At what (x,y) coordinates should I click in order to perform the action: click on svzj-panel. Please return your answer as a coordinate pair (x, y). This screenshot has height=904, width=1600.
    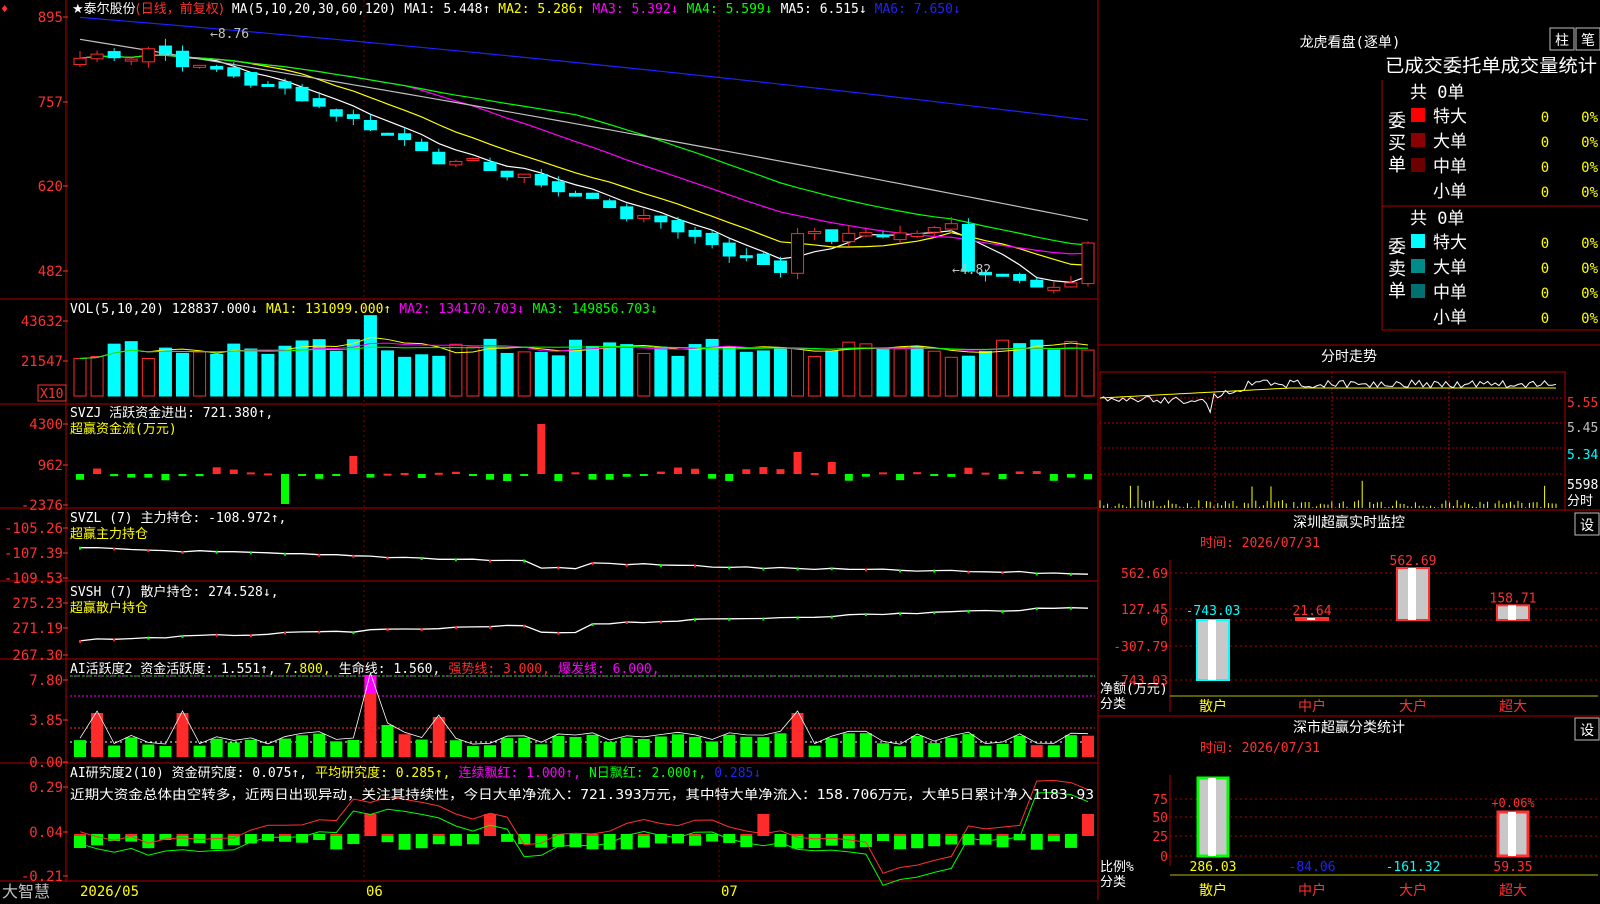
    Looking at the image, I should click on (584, 464).